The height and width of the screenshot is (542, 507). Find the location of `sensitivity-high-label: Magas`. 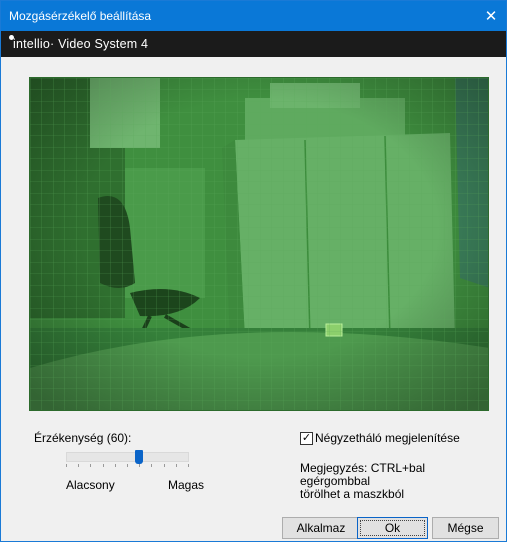

sensitivity-high-label: Magas is located at coordinates (186, 485).